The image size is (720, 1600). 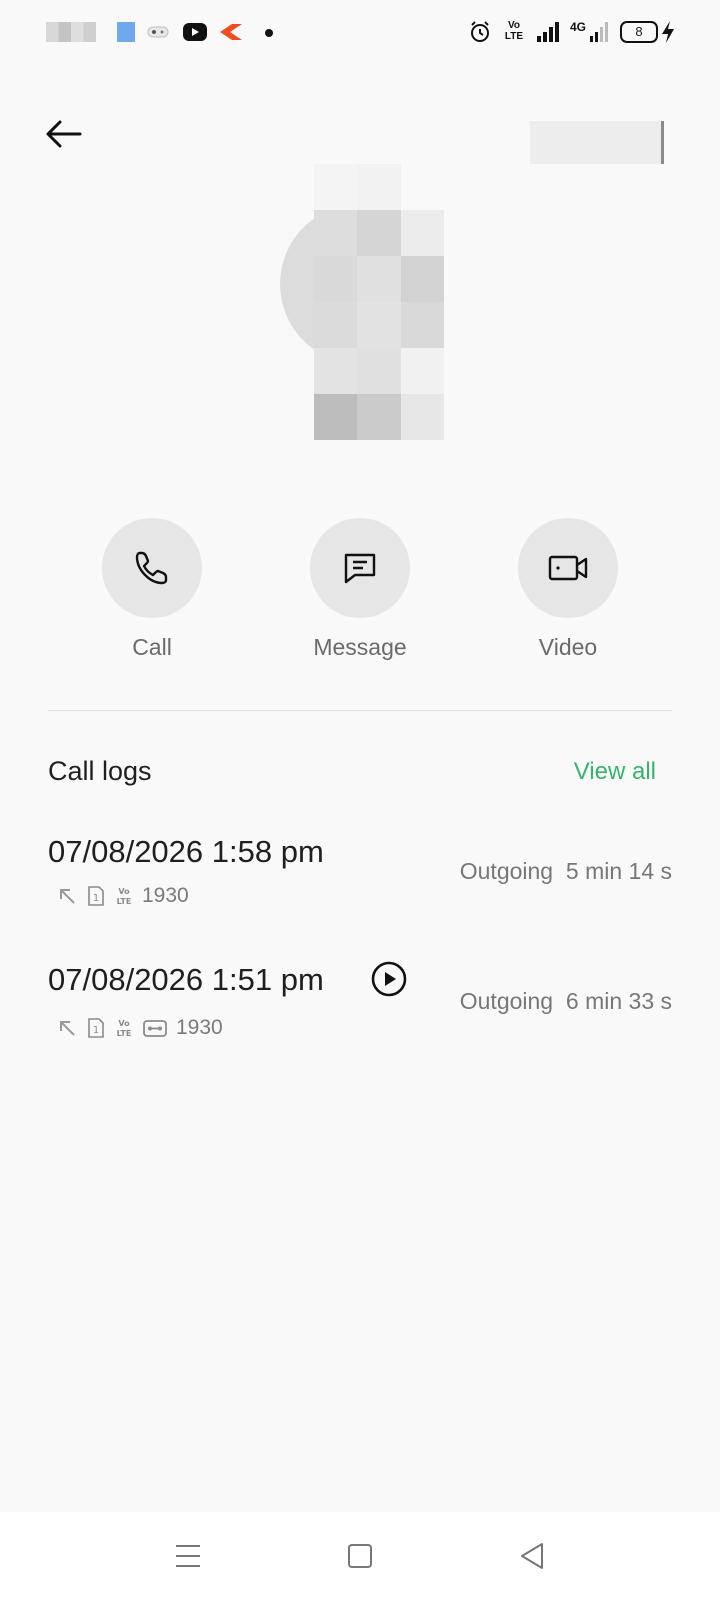 I want to click on video-camera-icon, so click(x=568, y=568).